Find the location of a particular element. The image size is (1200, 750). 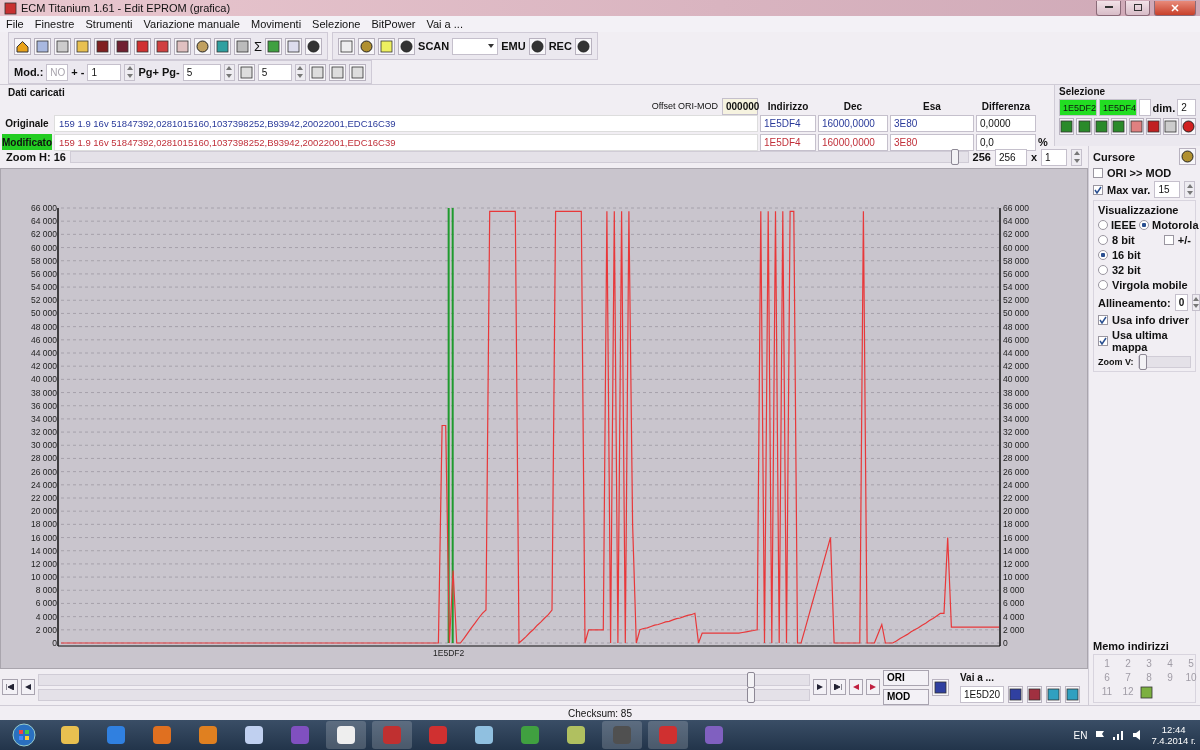

y-tick-label: 44 000 is located at coordinates (44, 353).